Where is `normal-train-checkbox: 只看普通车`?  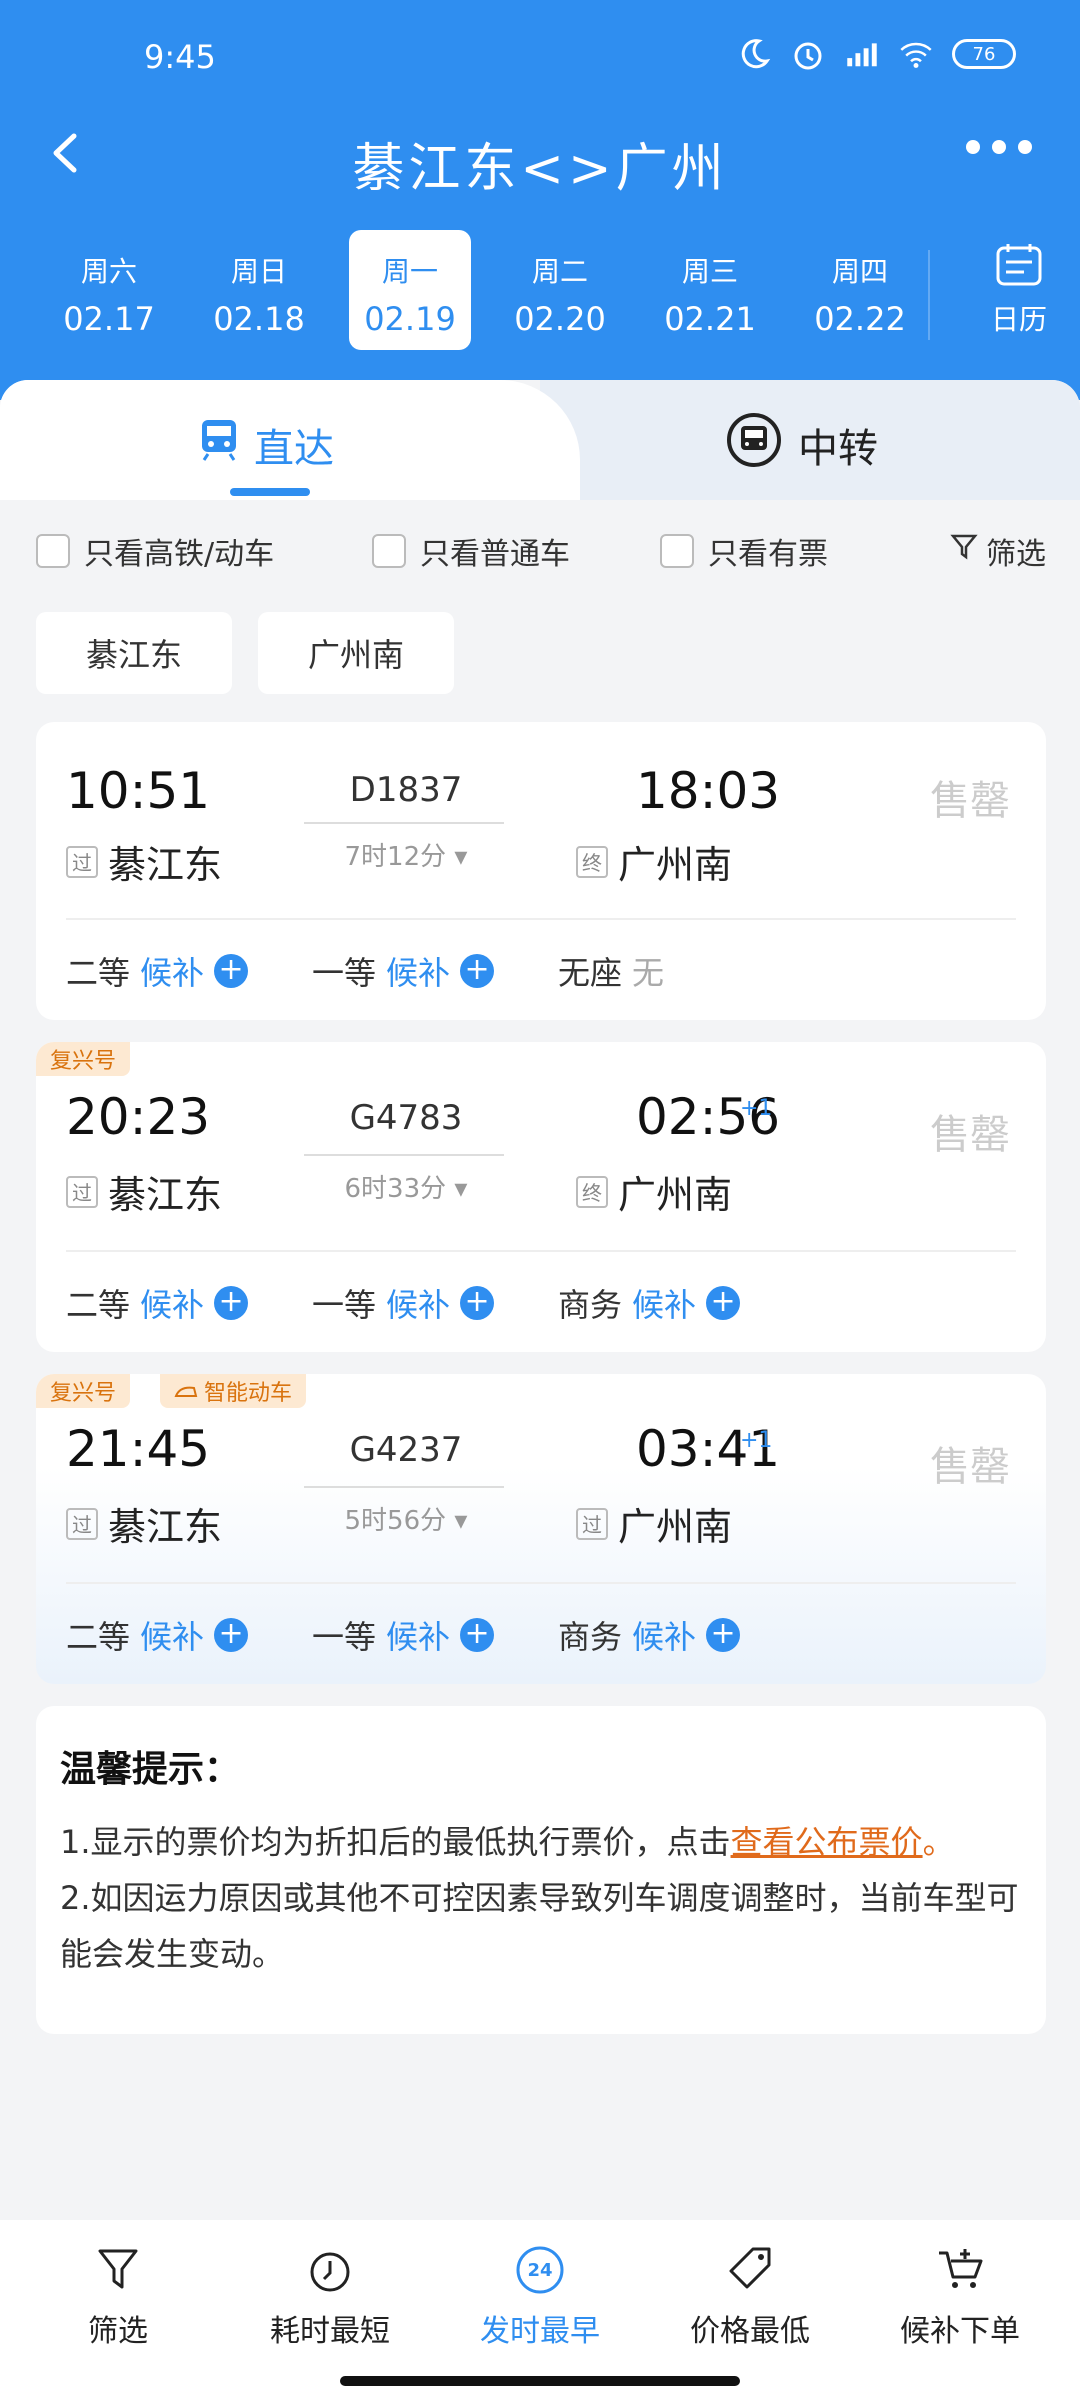
normal-train-checkbox: 只看普通车 is located at coordinates (471, 551).